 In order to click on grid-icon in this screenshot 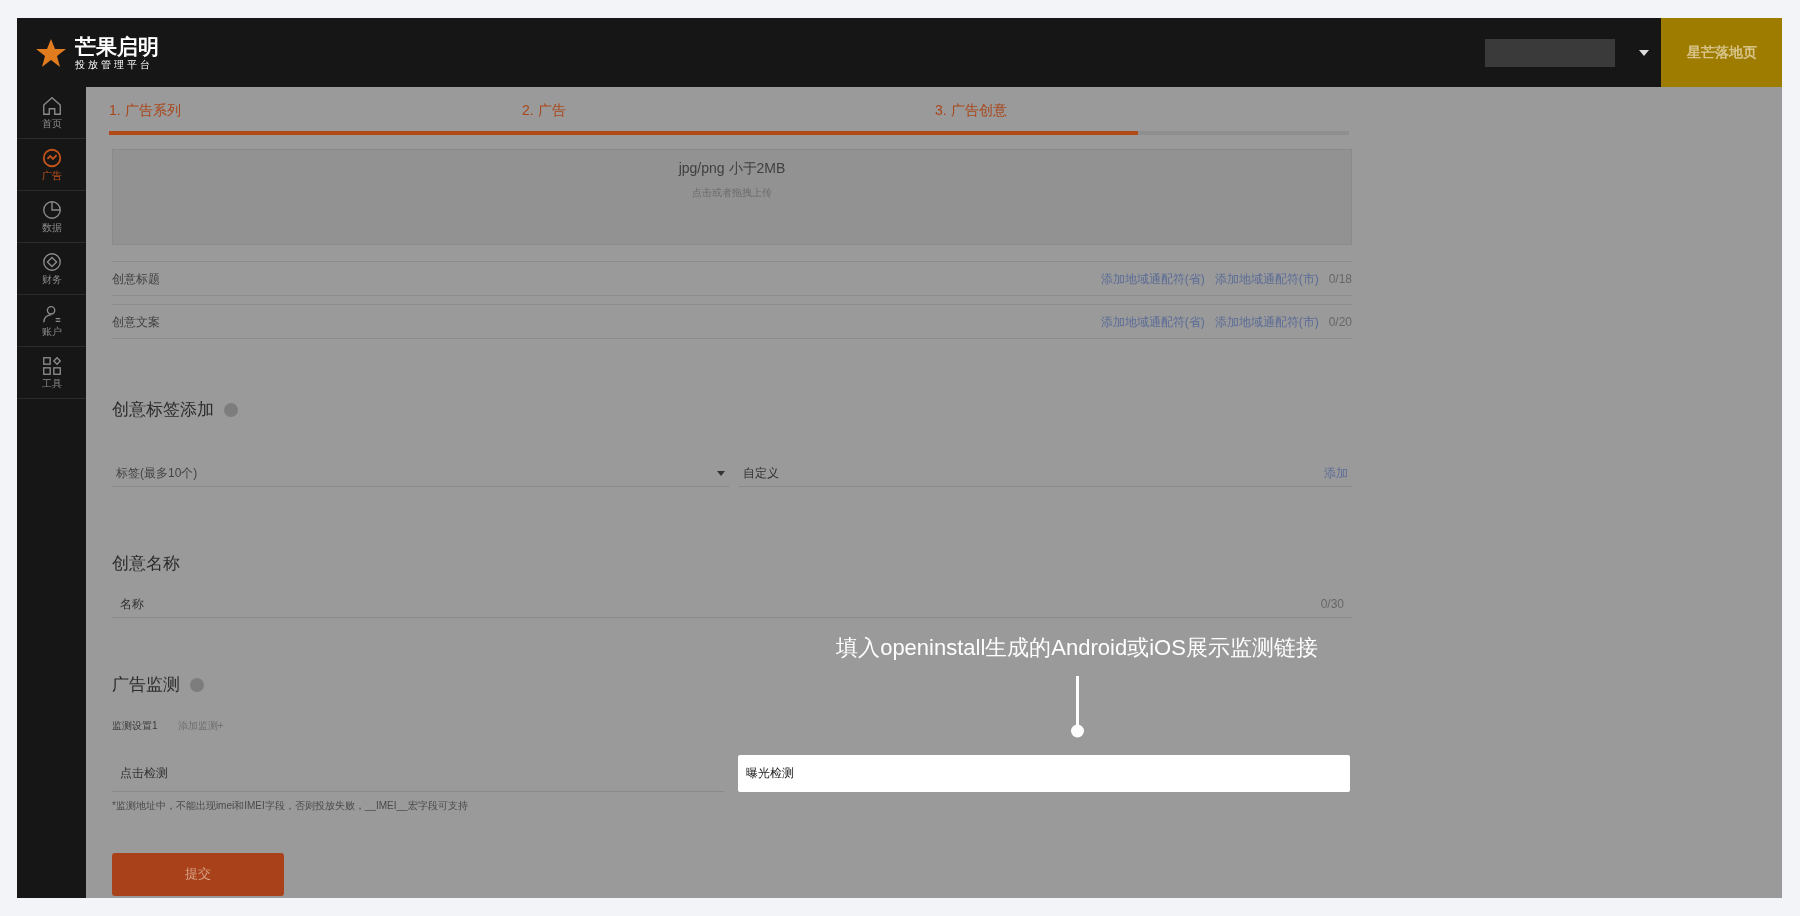, I will do `click(51, 366)`.